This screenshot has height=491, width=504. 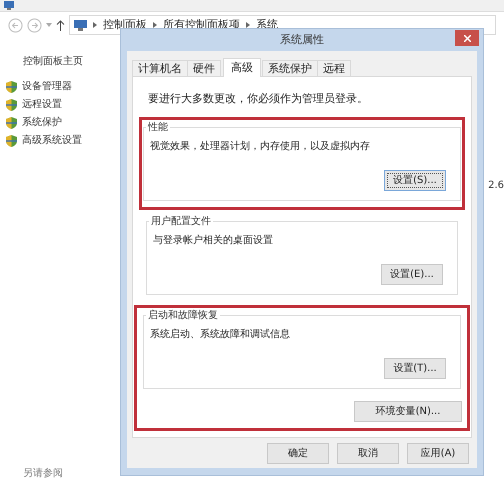 I want to click on close-button, so click(x=467, y=38).